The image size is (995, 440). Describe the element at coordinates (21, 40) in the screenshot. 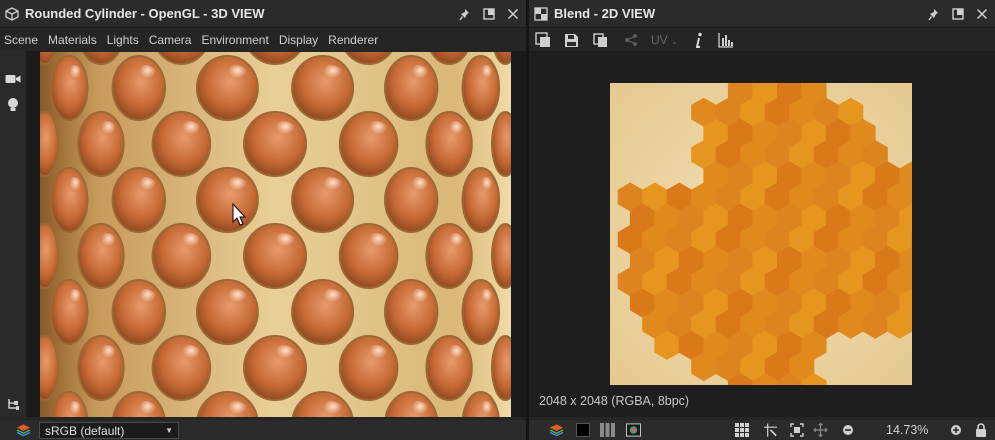

I see `menu-scene: Scene` at that location.